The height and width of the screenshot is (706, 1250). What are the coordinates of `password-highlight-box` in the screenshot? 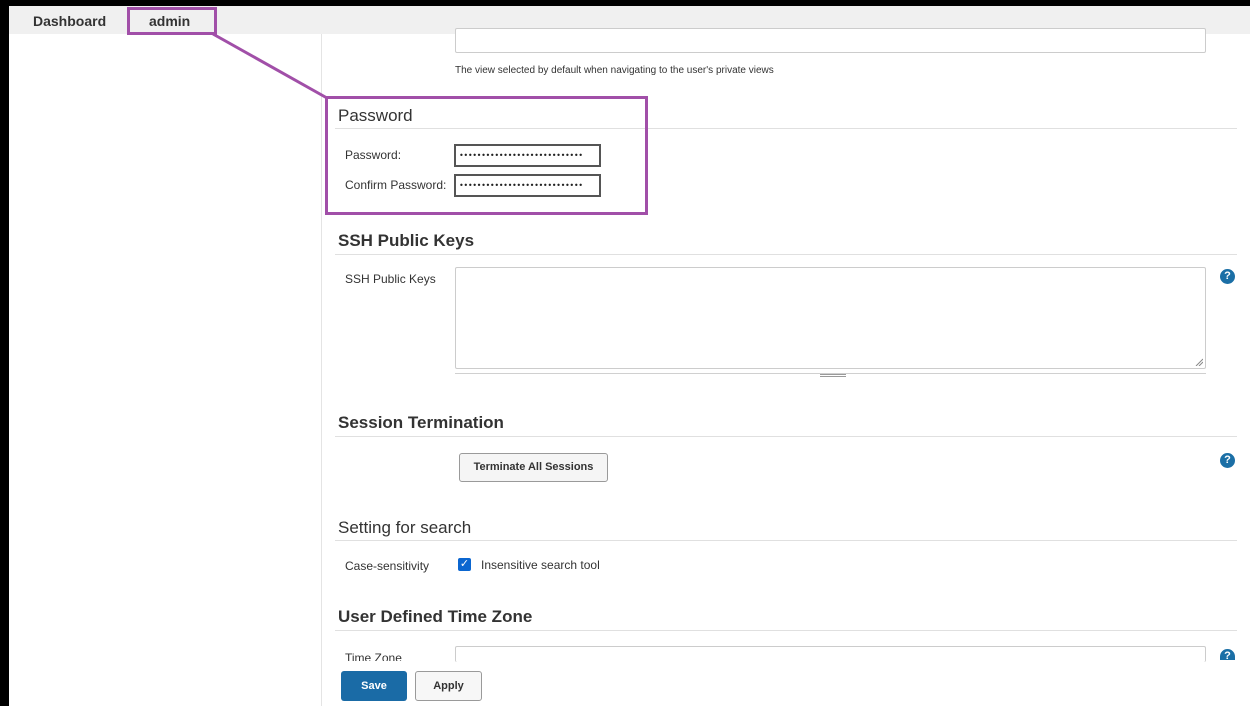 It's located at (486, 155).